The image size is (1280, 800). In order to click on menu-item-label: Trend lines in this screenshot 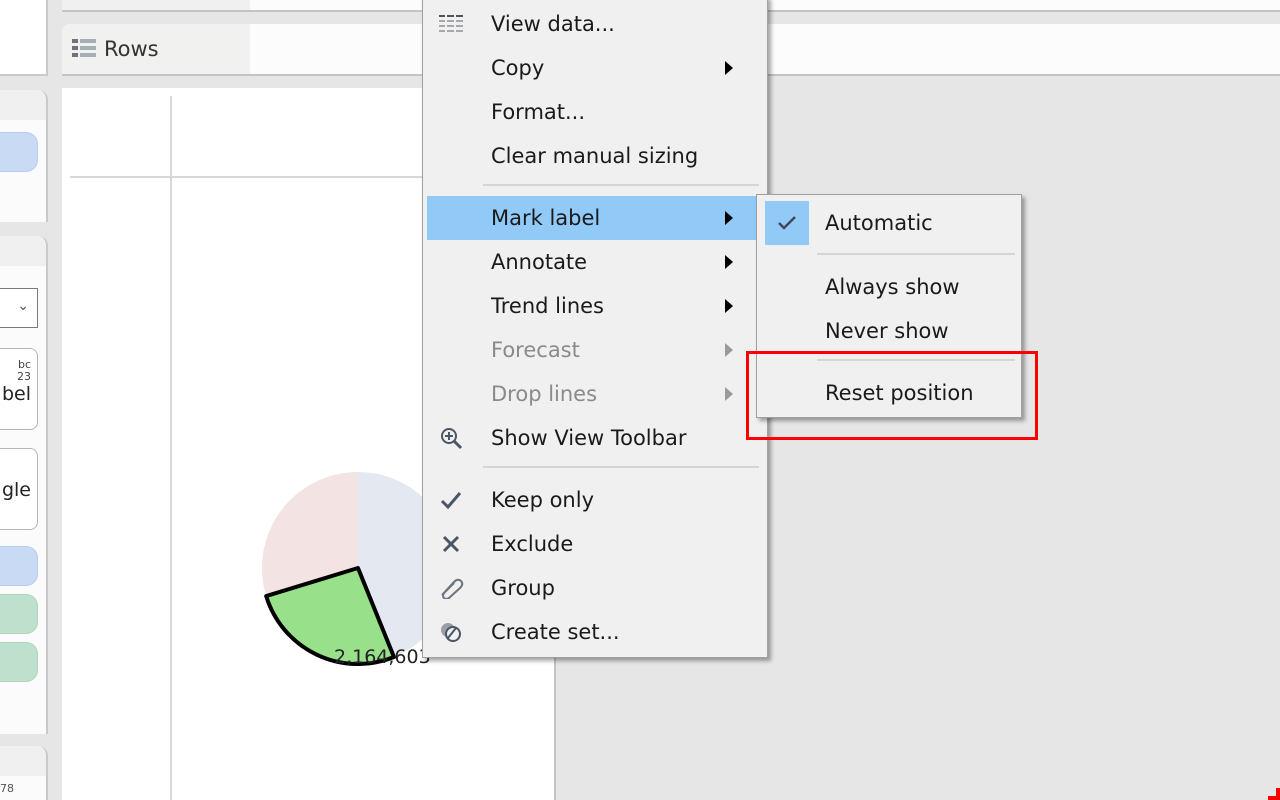, I will do `click(547, 306)`.